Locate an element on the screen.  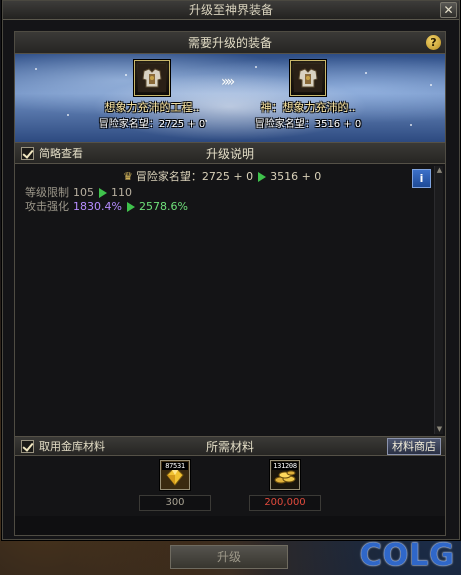
material-owned-count: 87531 is located at coordinates (175, 466).